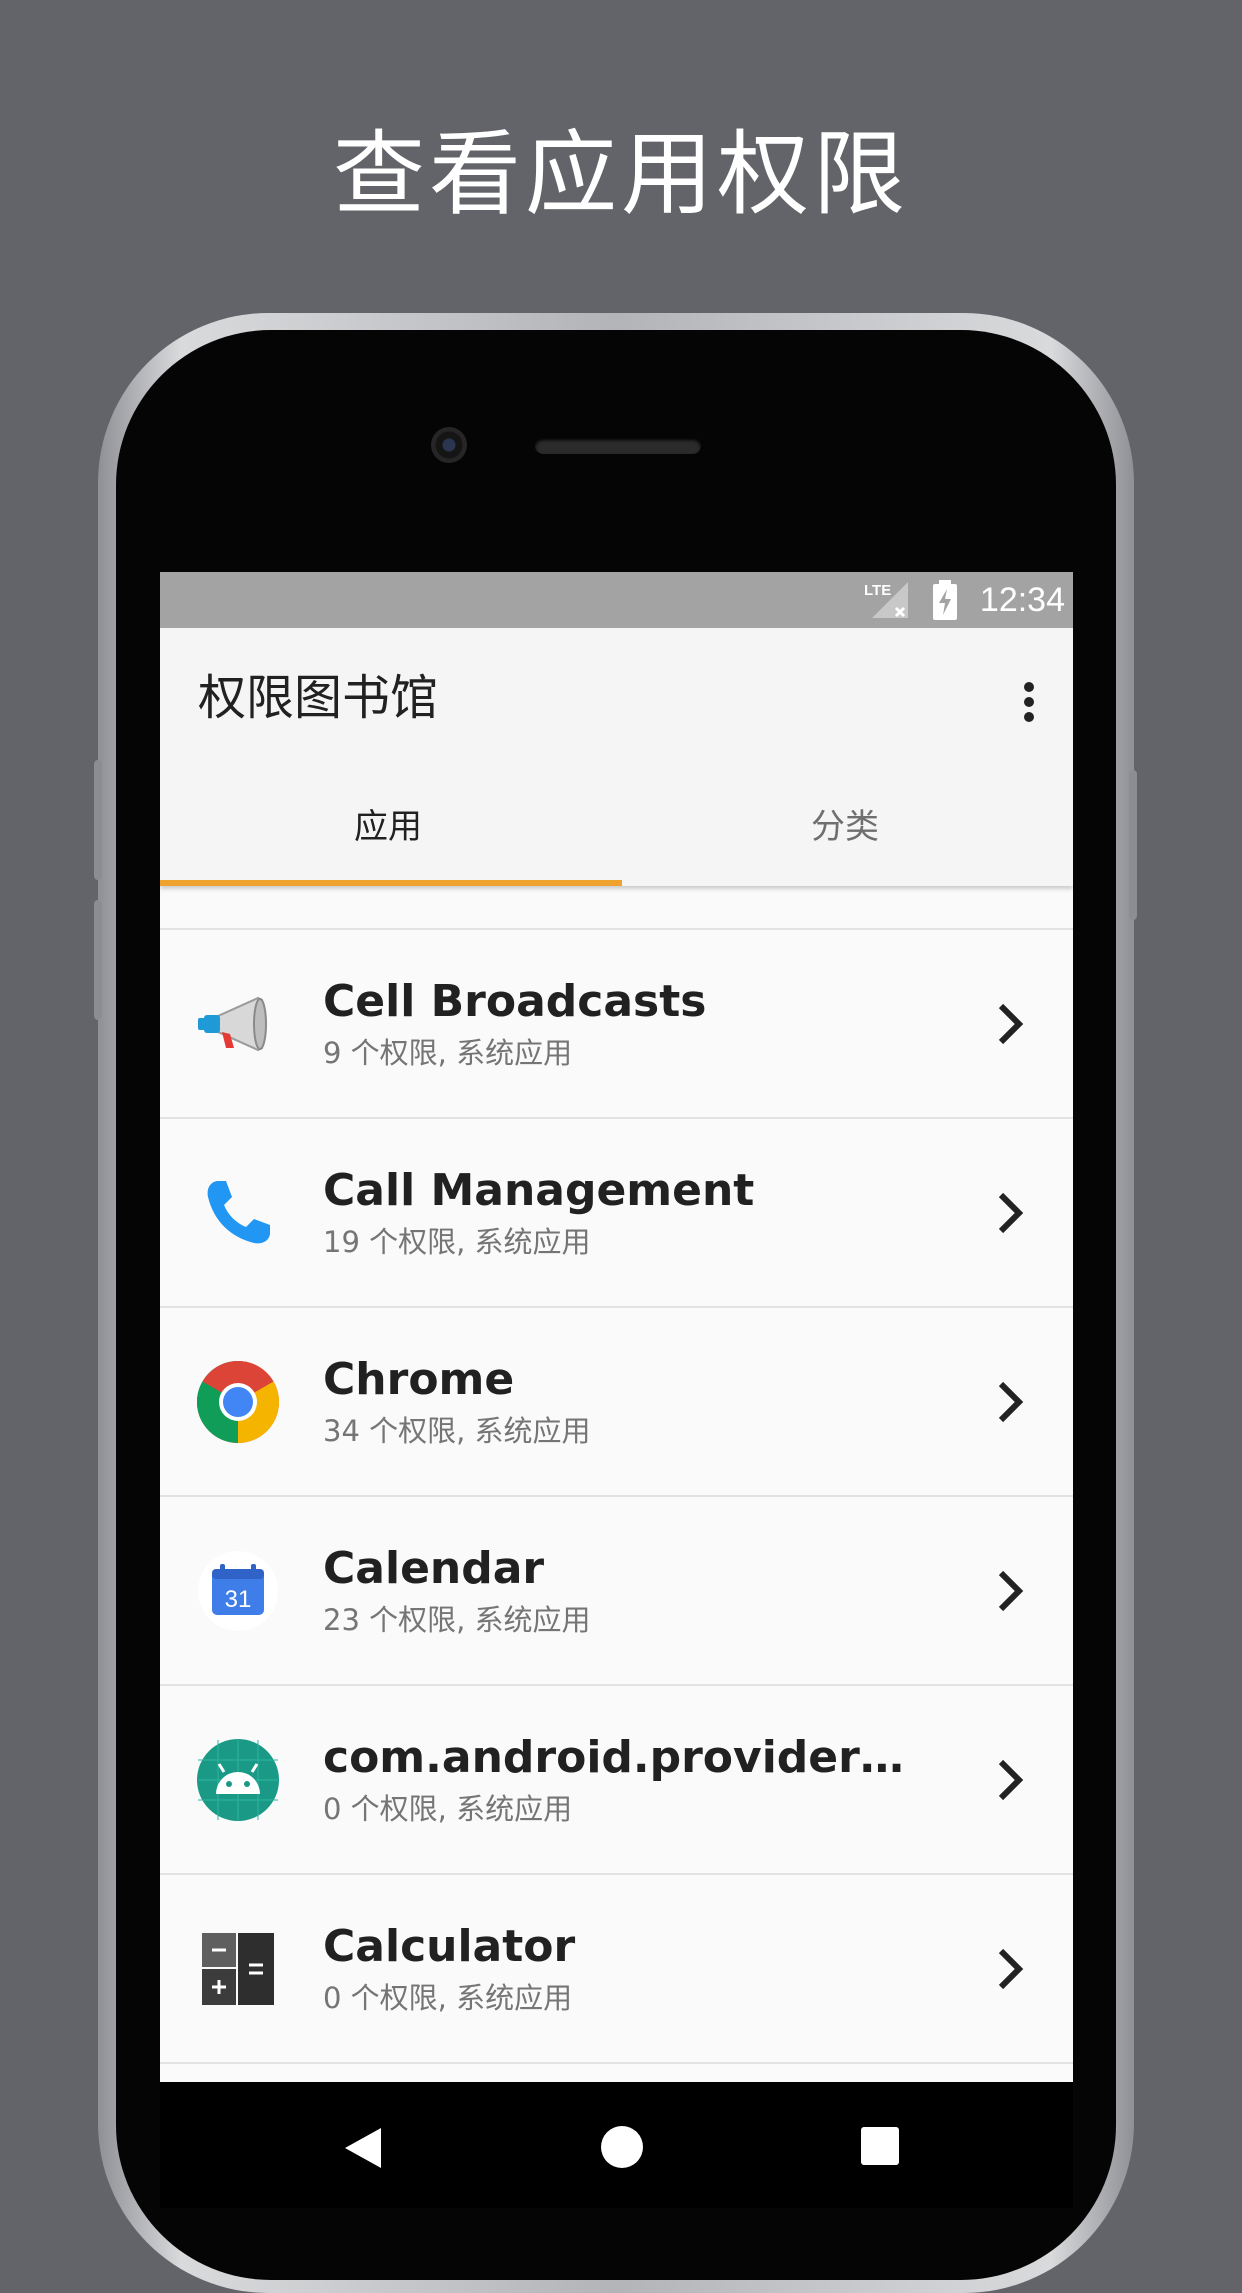 Image resolution: width=1242 pixels, height=2293 pixels. I want to click on app-permission-count: 19 个权限, 系统应用, so click(457, 1242).